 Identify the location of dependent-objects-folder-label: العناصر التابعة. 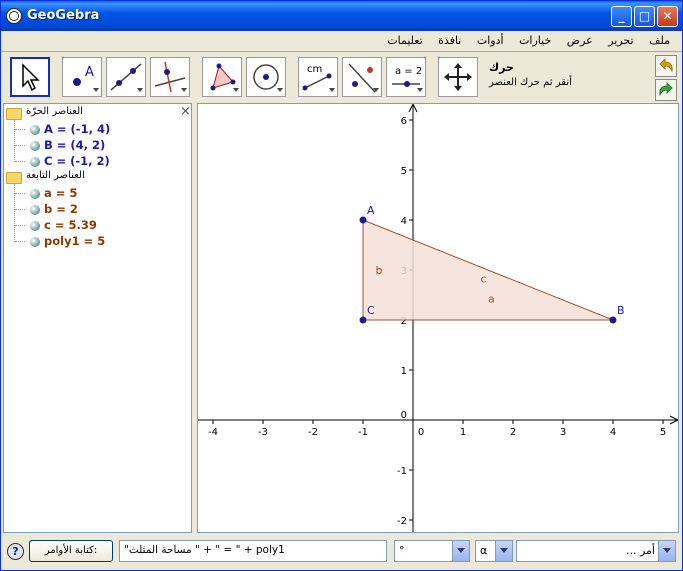
(55, 175).